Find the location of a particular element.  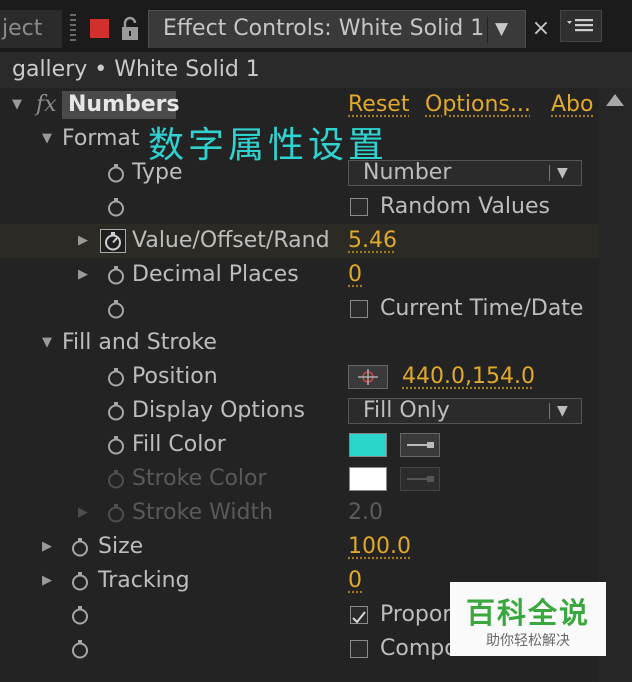

fill-color-swatch is located at coordinates (368, 445).